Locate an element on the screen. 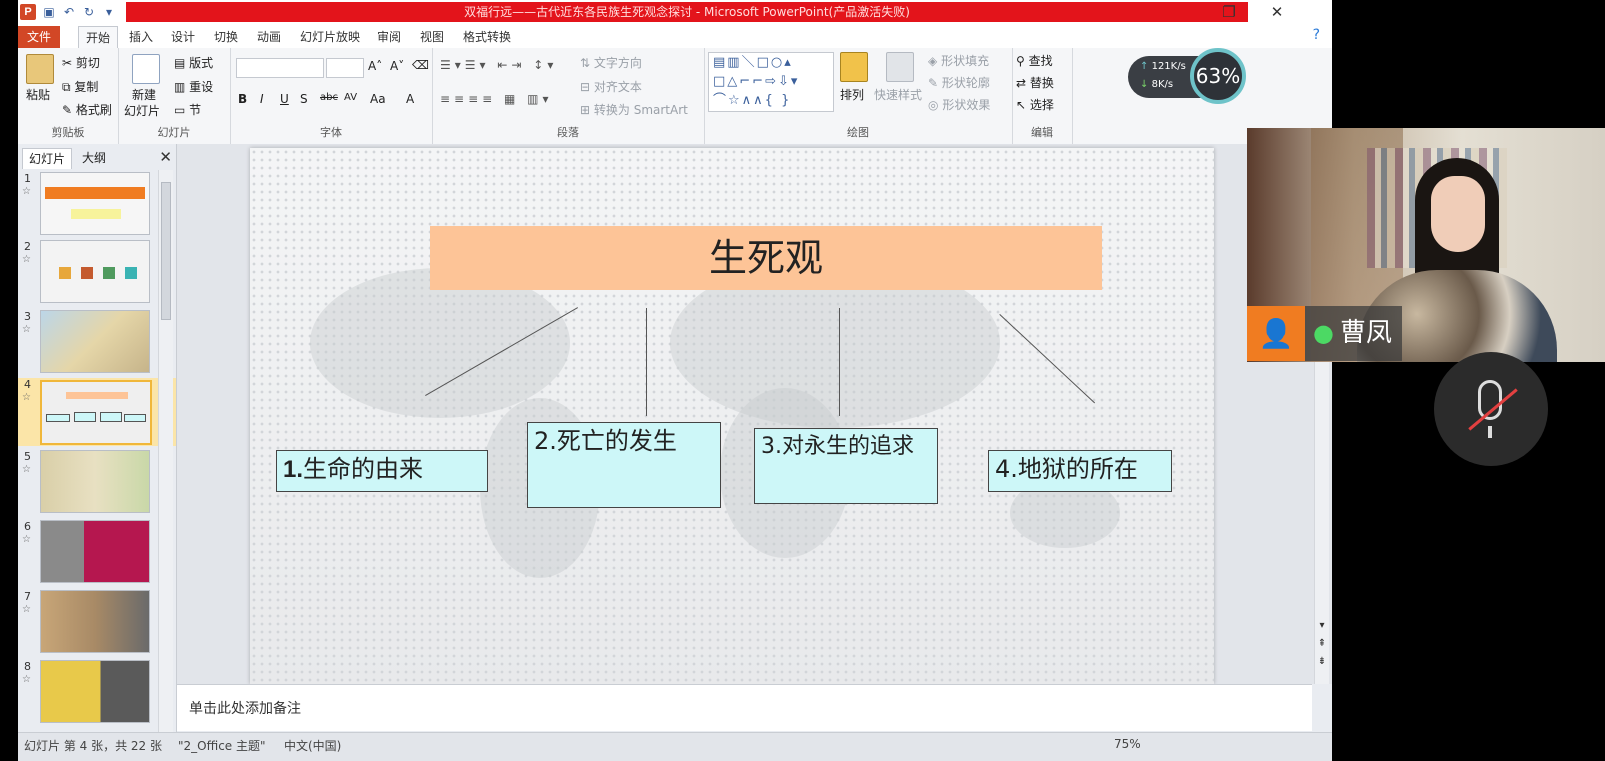 The height and width of the screenshot is (761, 1605). layout-button: ▤ 版式 is located at coordinates (193, 62).